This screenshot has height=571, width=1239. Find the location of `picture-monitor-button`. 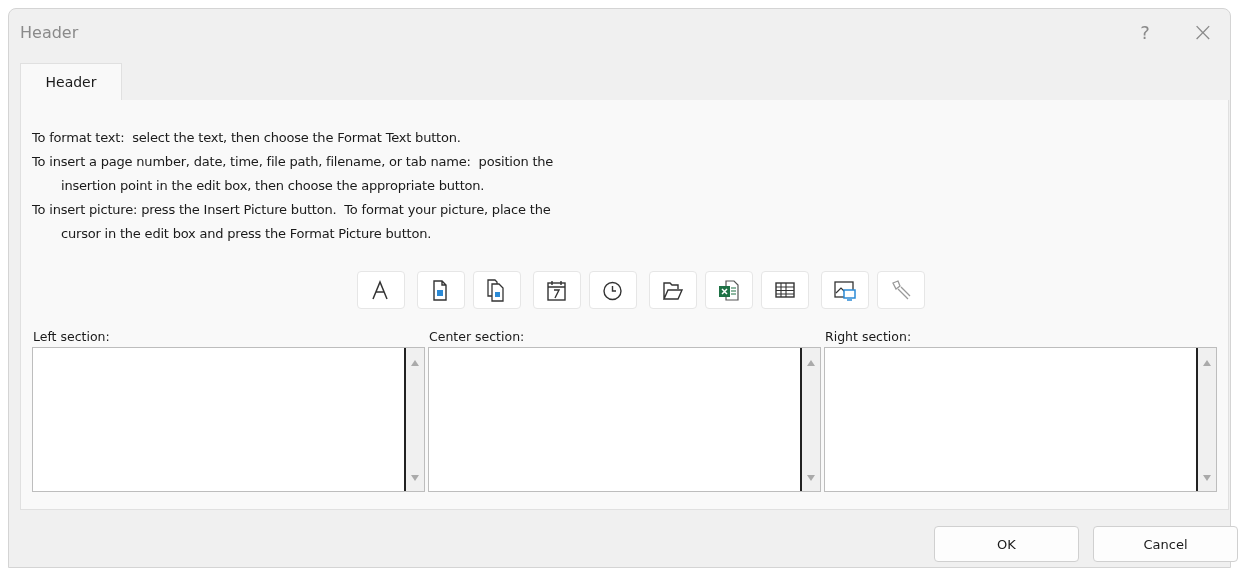

picture-monitor-button is located at coordinates (844, 290).